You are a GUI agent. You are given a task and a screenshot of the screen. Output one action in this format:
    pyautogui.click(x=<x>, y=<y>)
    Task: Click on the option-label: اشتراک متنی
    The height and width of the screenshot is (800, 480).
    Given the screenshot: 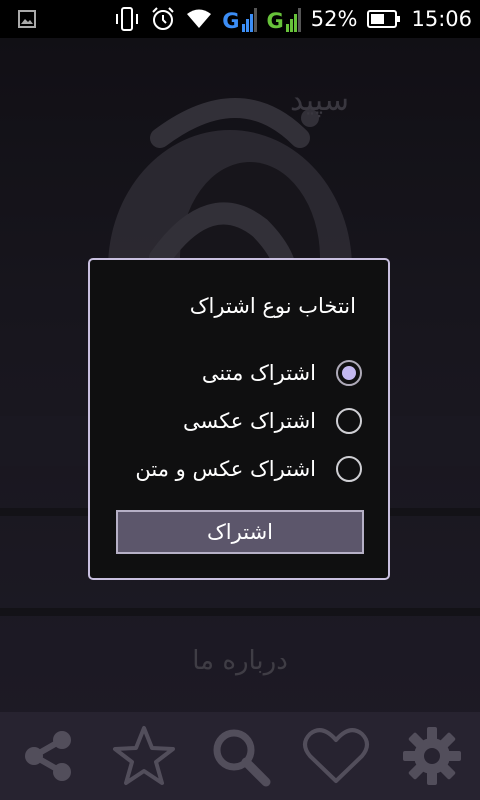 What is the action you would take?
    pyautogui.click(x=258, y=373)
    